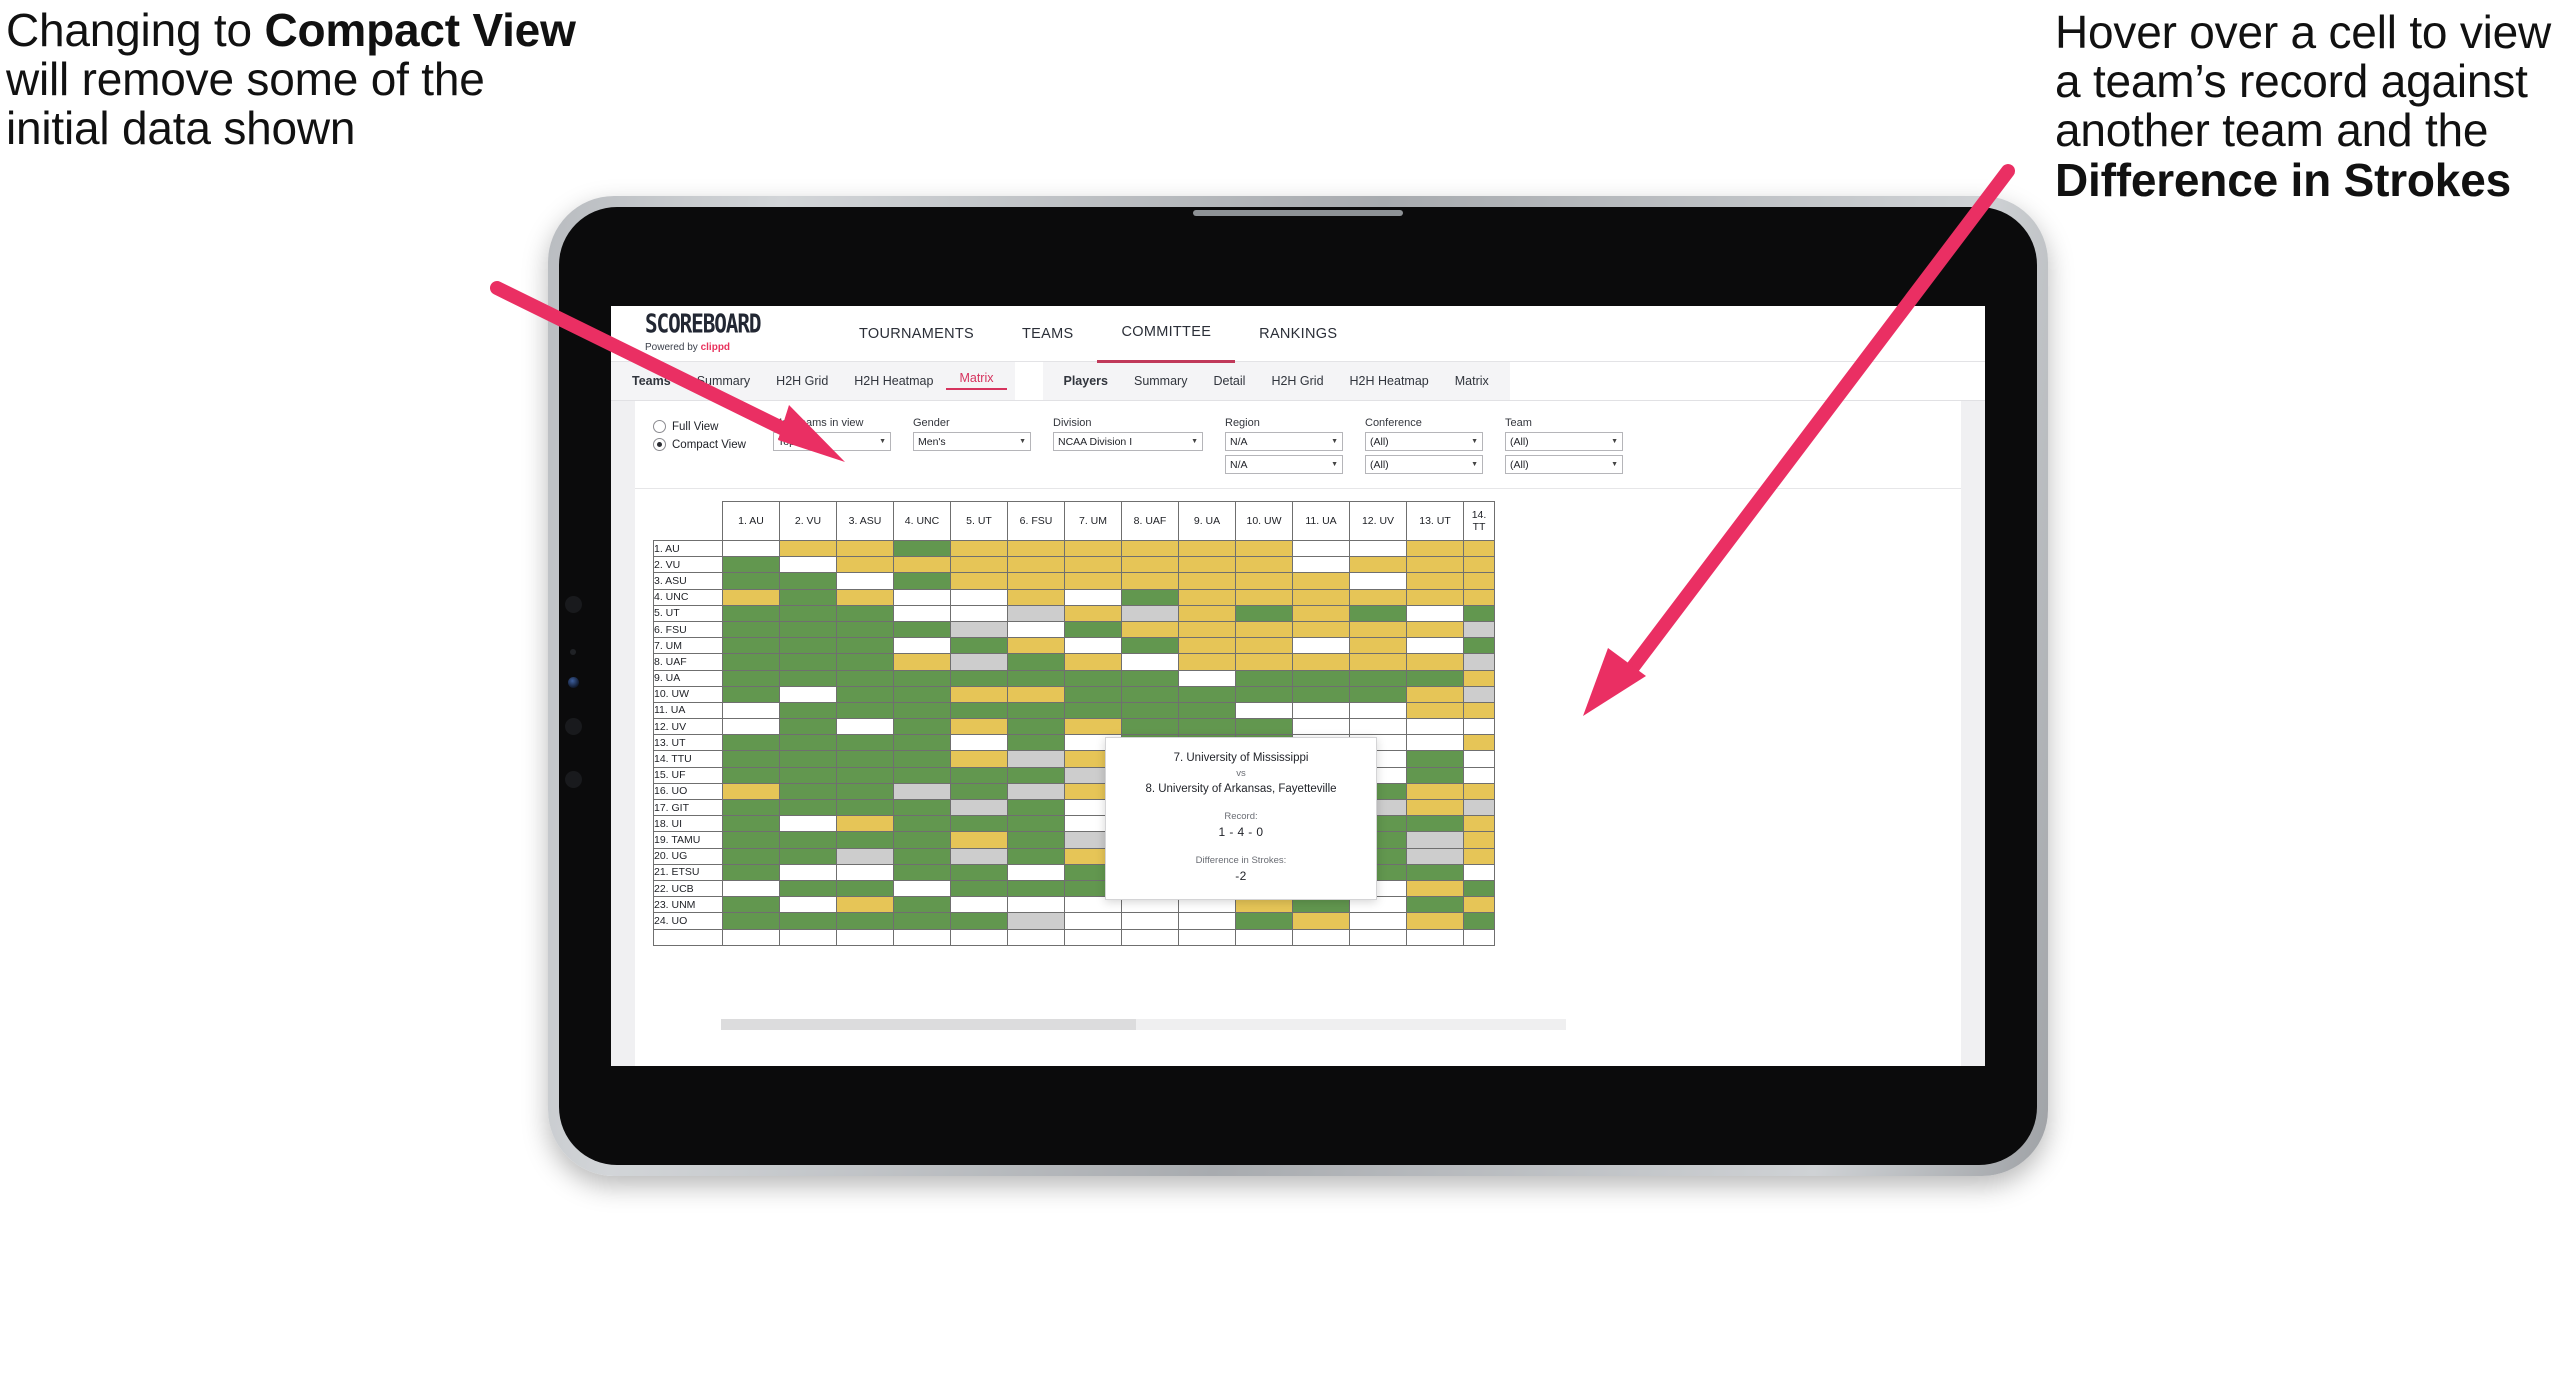  What do you see at coordinates (688, 807) in the screenshot?
I see `matrix-row-header: 17. GIT` at bounding box center [688, 807].